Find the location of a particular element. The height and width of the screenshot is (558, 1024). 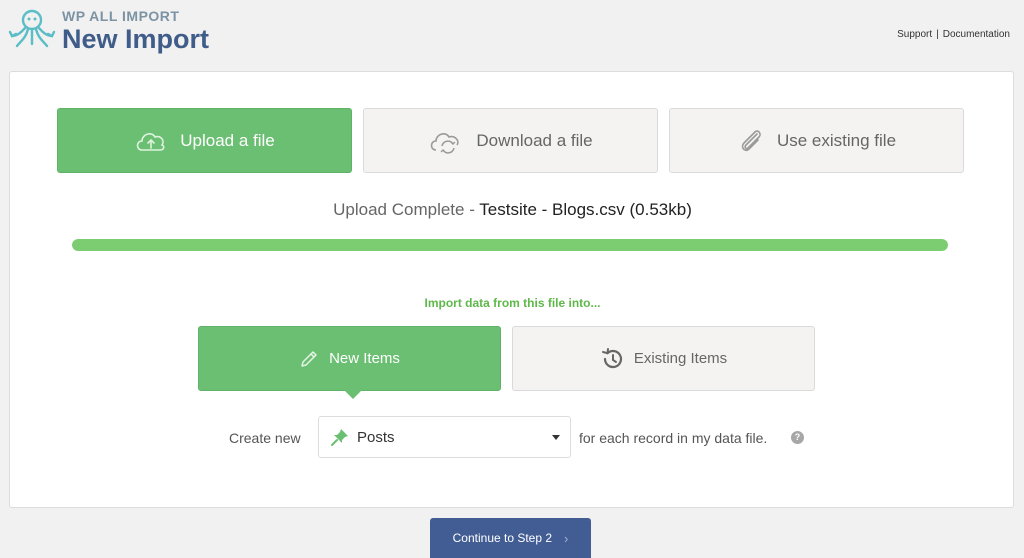

use-existing-file-label: Use existing file is located at coordinates (836, 140).